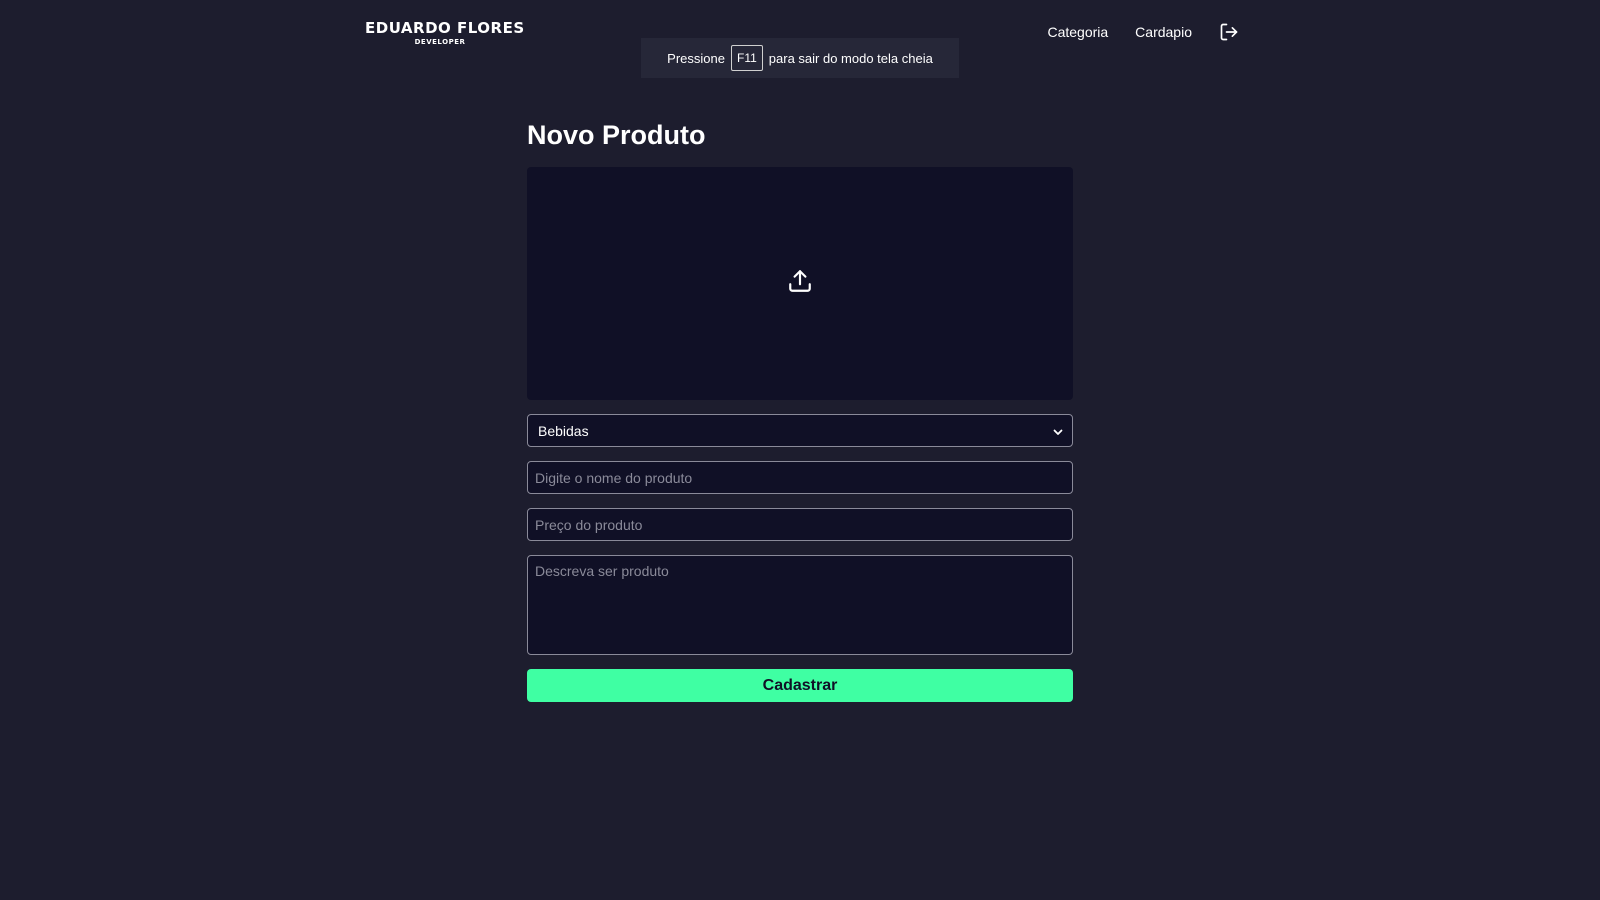  I want to click on chevron-down-icon, so click(1058, 431).